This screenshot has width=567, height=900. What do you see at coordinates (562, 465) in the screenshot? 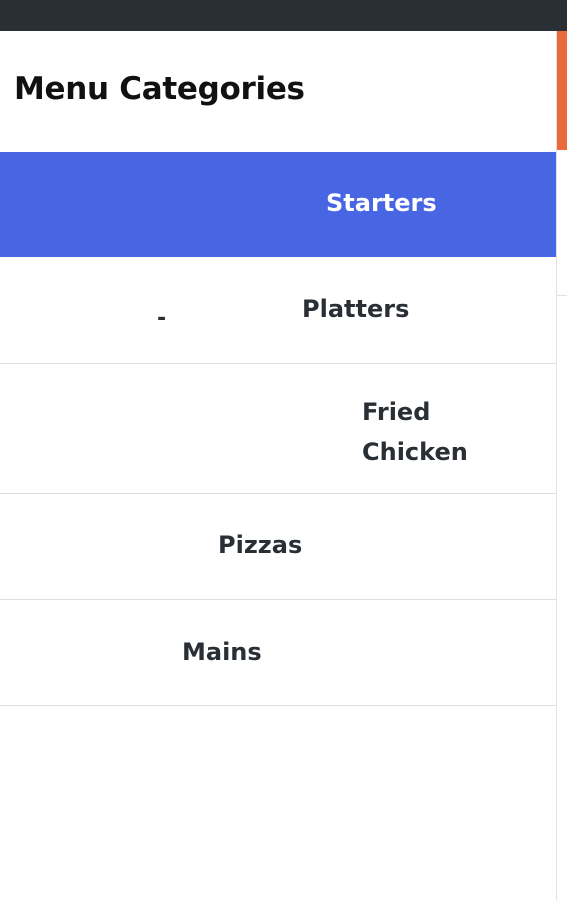
I see `side-panel-edge` at bounding box center [562, 465].